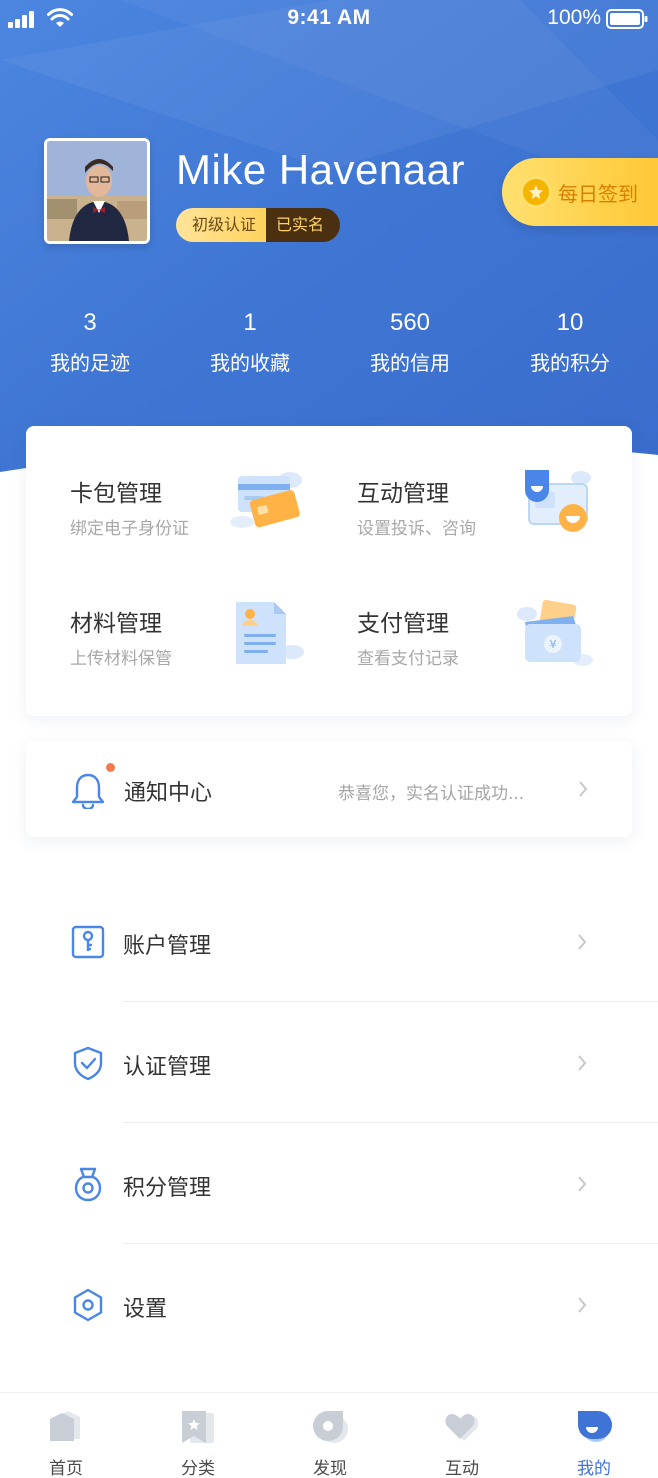 The width and height of the screenshot is (658, 1478). Describe the element at coordinates (90, 322) in the screenshot. I see `stat-value: 3` at that location.